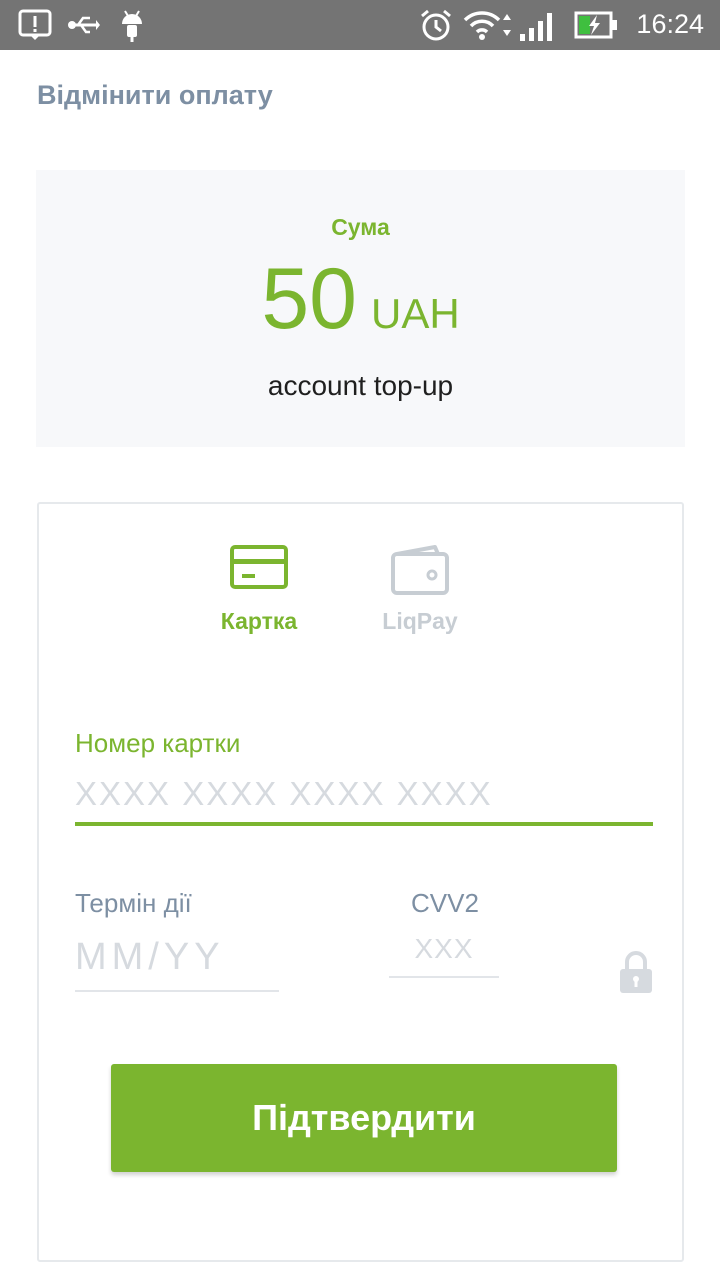 The height and width of the screenshot is (1280, 720). What do you see at coordinates (670, 24) in the screenshot?
I see `clock: 16:24` at bounding box center [670, 24].